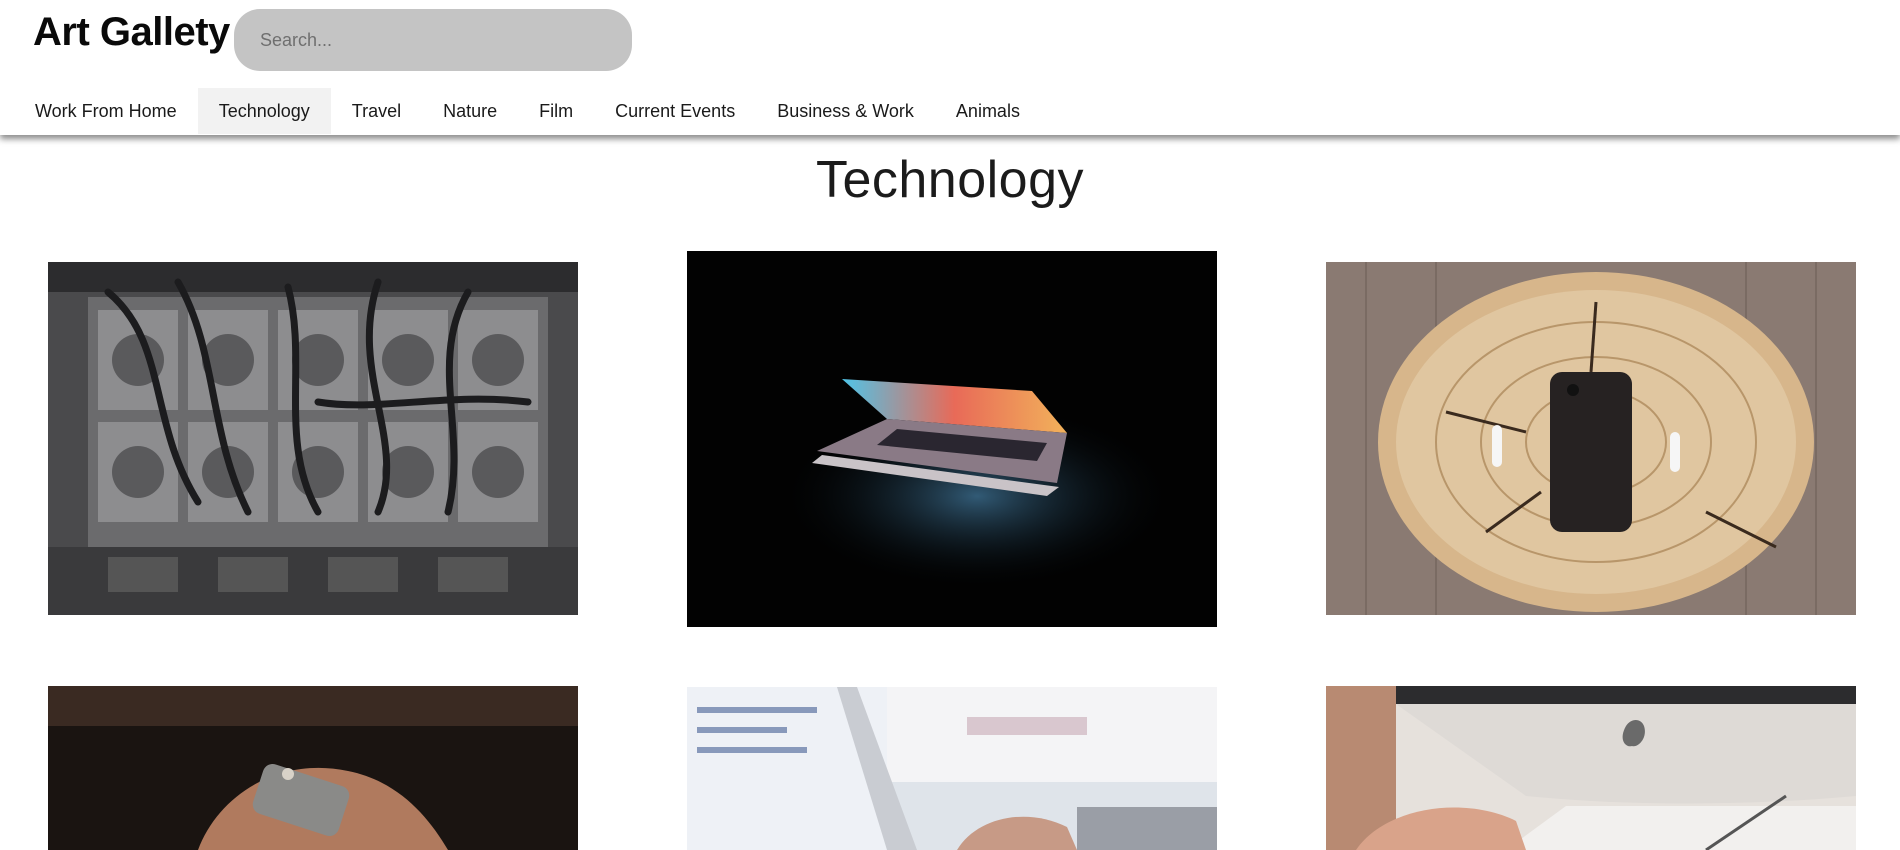  I want to click on laptop-glow-image, so click(952, 439).